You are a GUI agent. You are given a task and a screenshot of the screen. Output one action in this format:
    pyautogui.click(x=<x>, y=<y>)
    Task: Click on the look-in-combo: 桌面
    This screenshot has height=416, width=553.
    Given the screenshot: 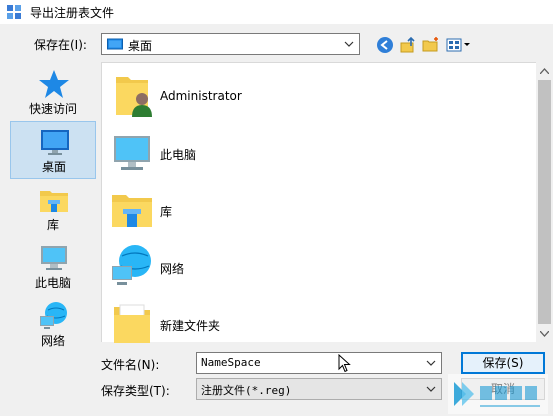 What is the action you would take?
    pyautogui.click(x=230, y=44)
    